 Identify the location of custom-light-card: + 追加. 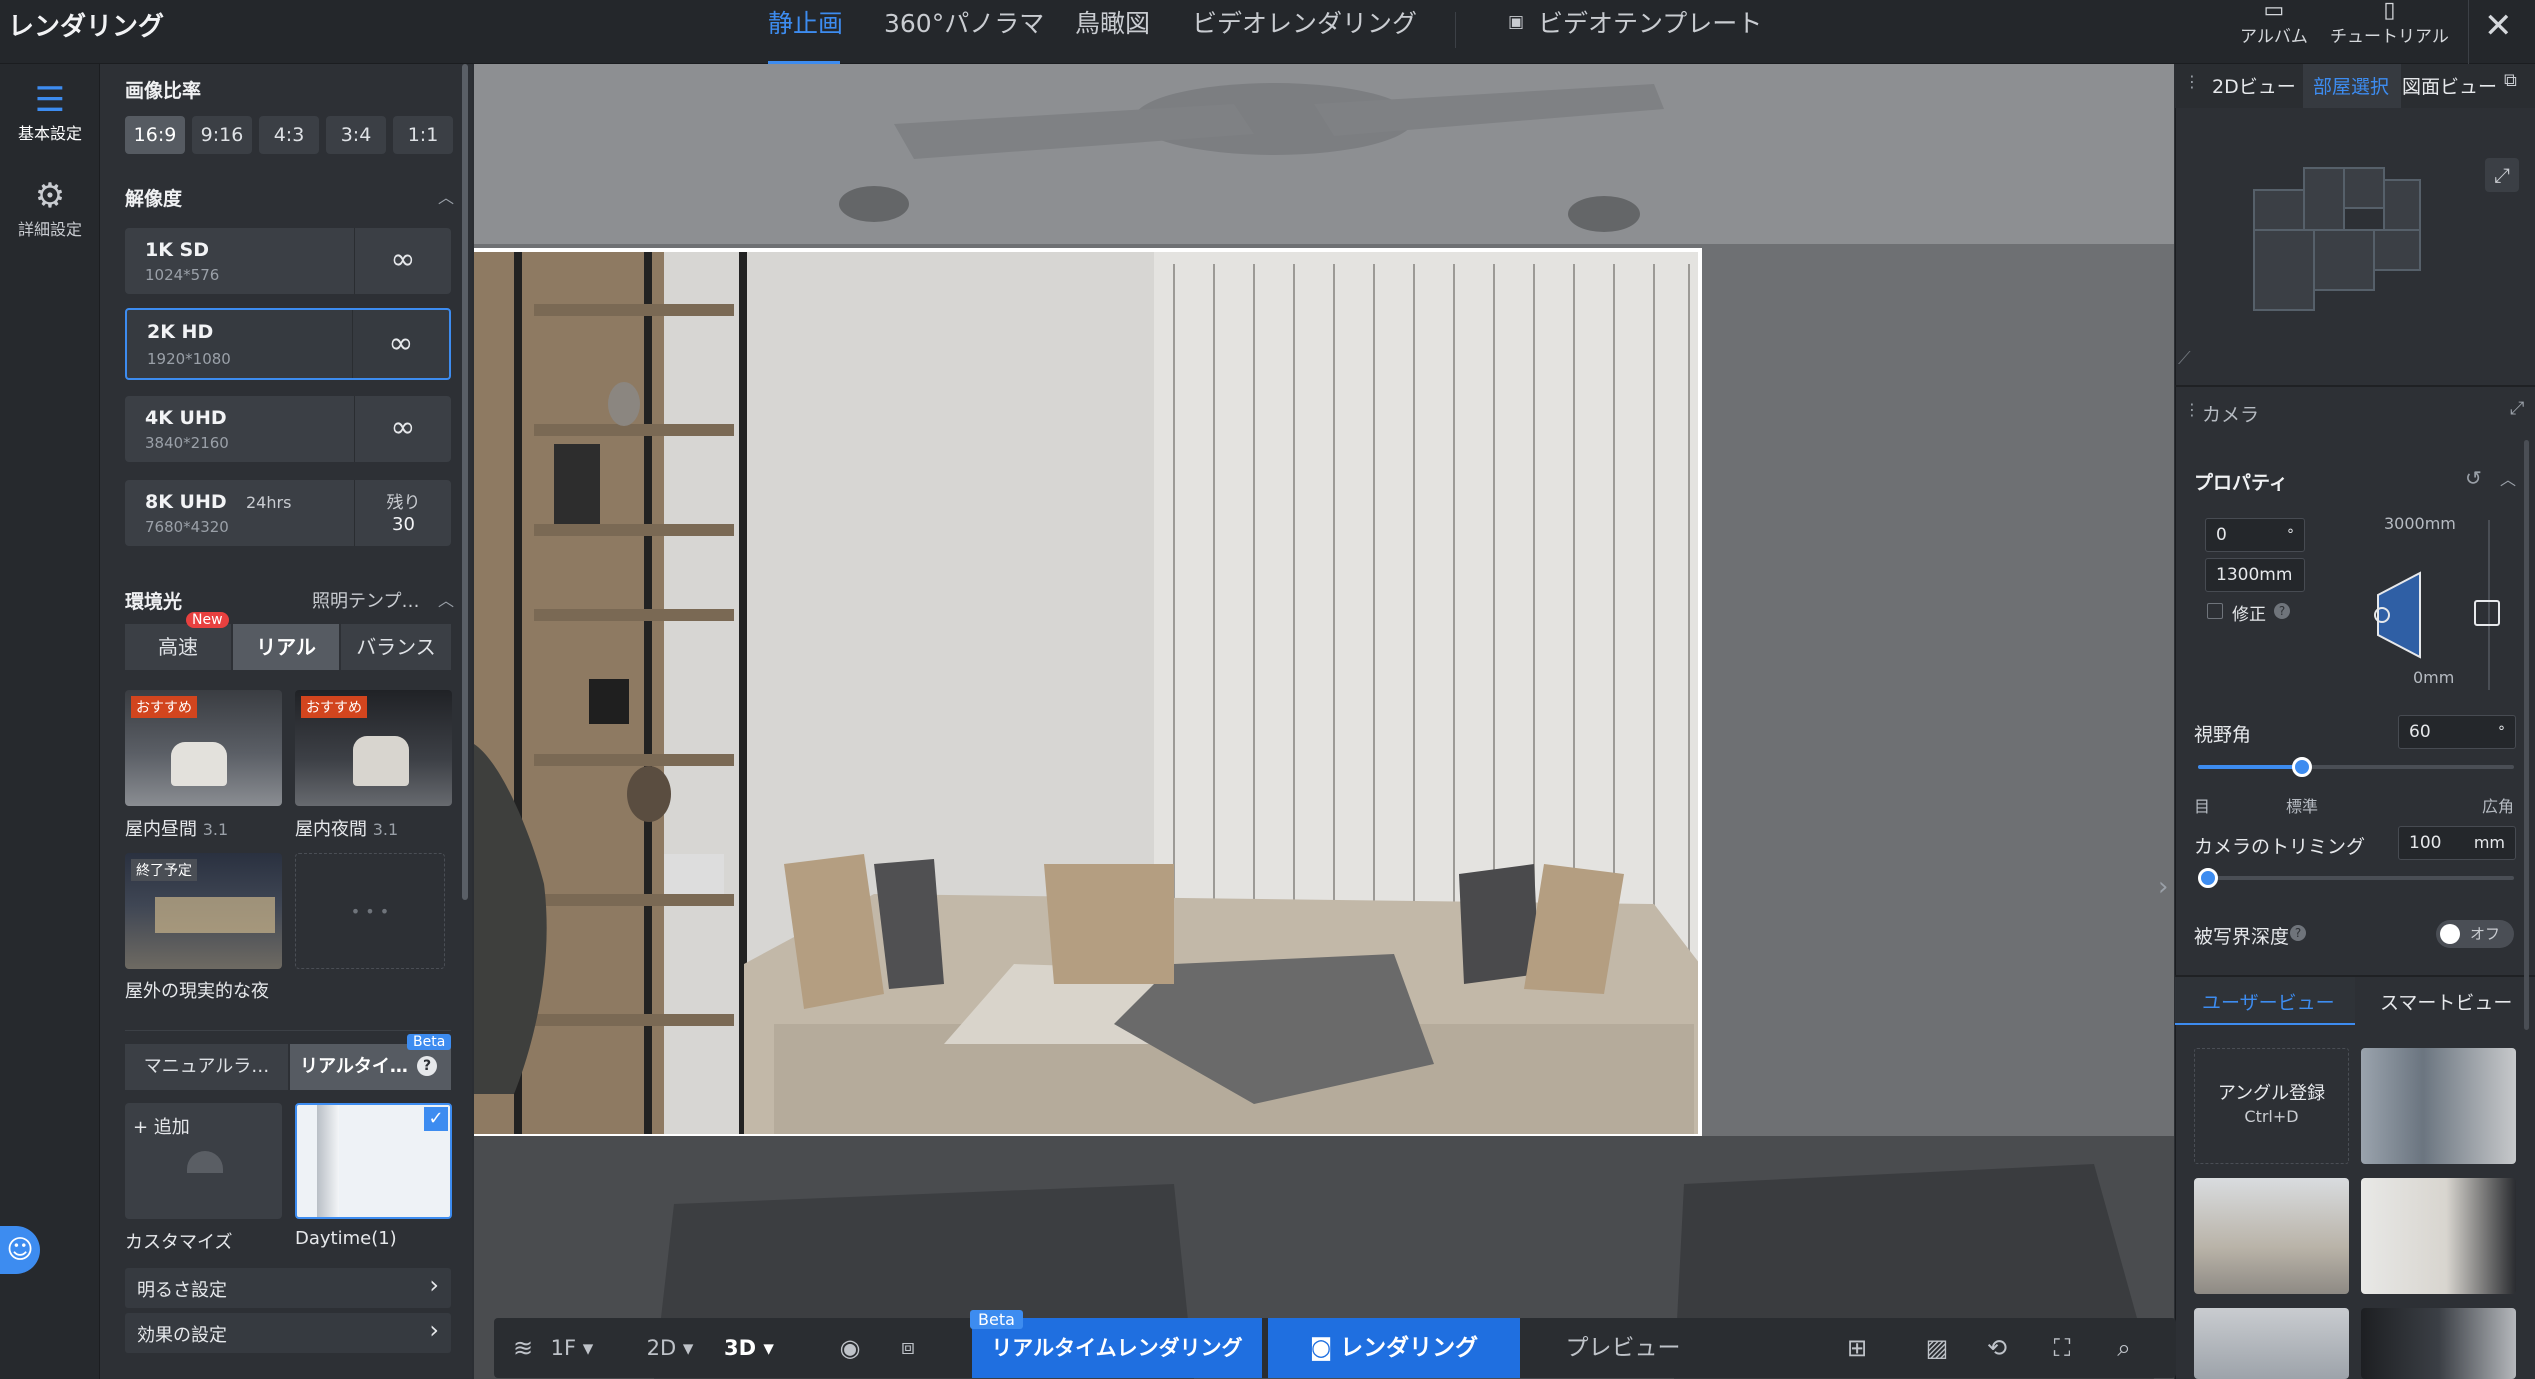
(203, 1161).